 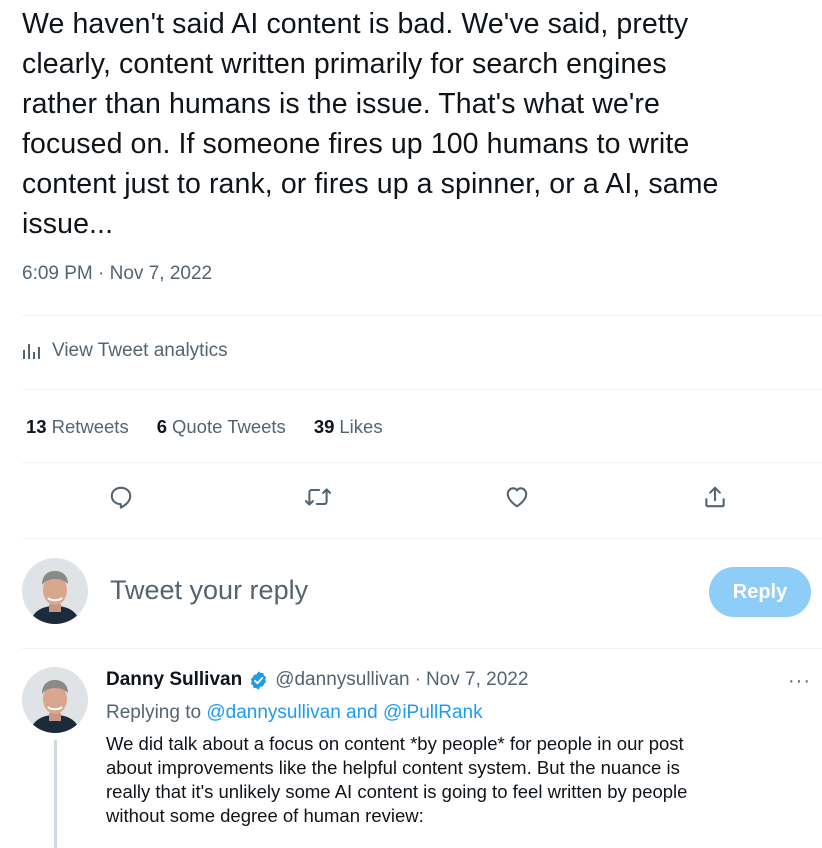 I want to click on tweet-actions, so click(x=411, y=497).